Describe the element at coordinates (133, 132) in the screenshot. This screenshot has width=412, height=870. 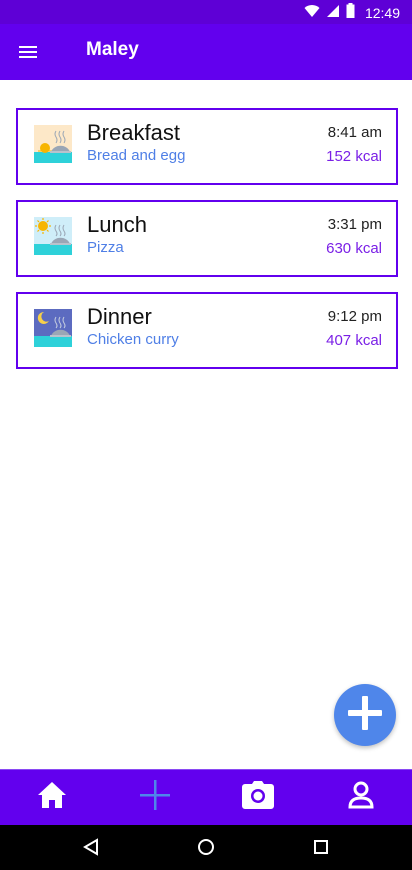
I see `meal-name: Breakfast` at that location.